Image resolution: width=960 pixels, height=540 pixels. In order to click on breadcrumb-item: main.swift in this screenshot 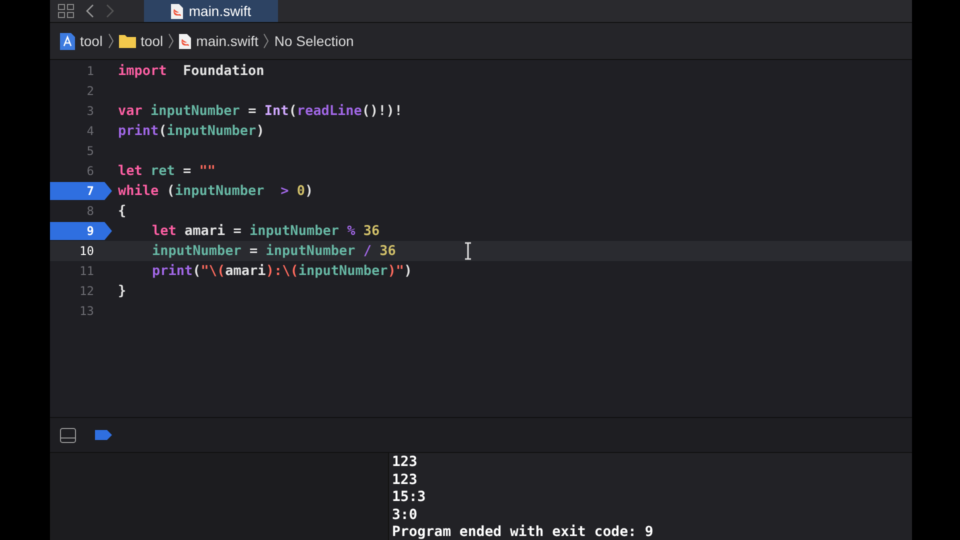, I will do `click(227, 41)`.